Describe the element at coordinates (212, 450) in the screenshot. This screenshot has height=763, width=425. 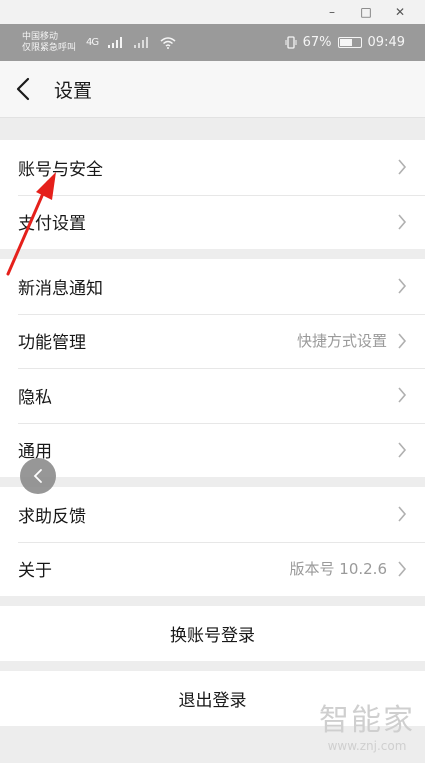
I see `settings-item-general: 通用` at that location.